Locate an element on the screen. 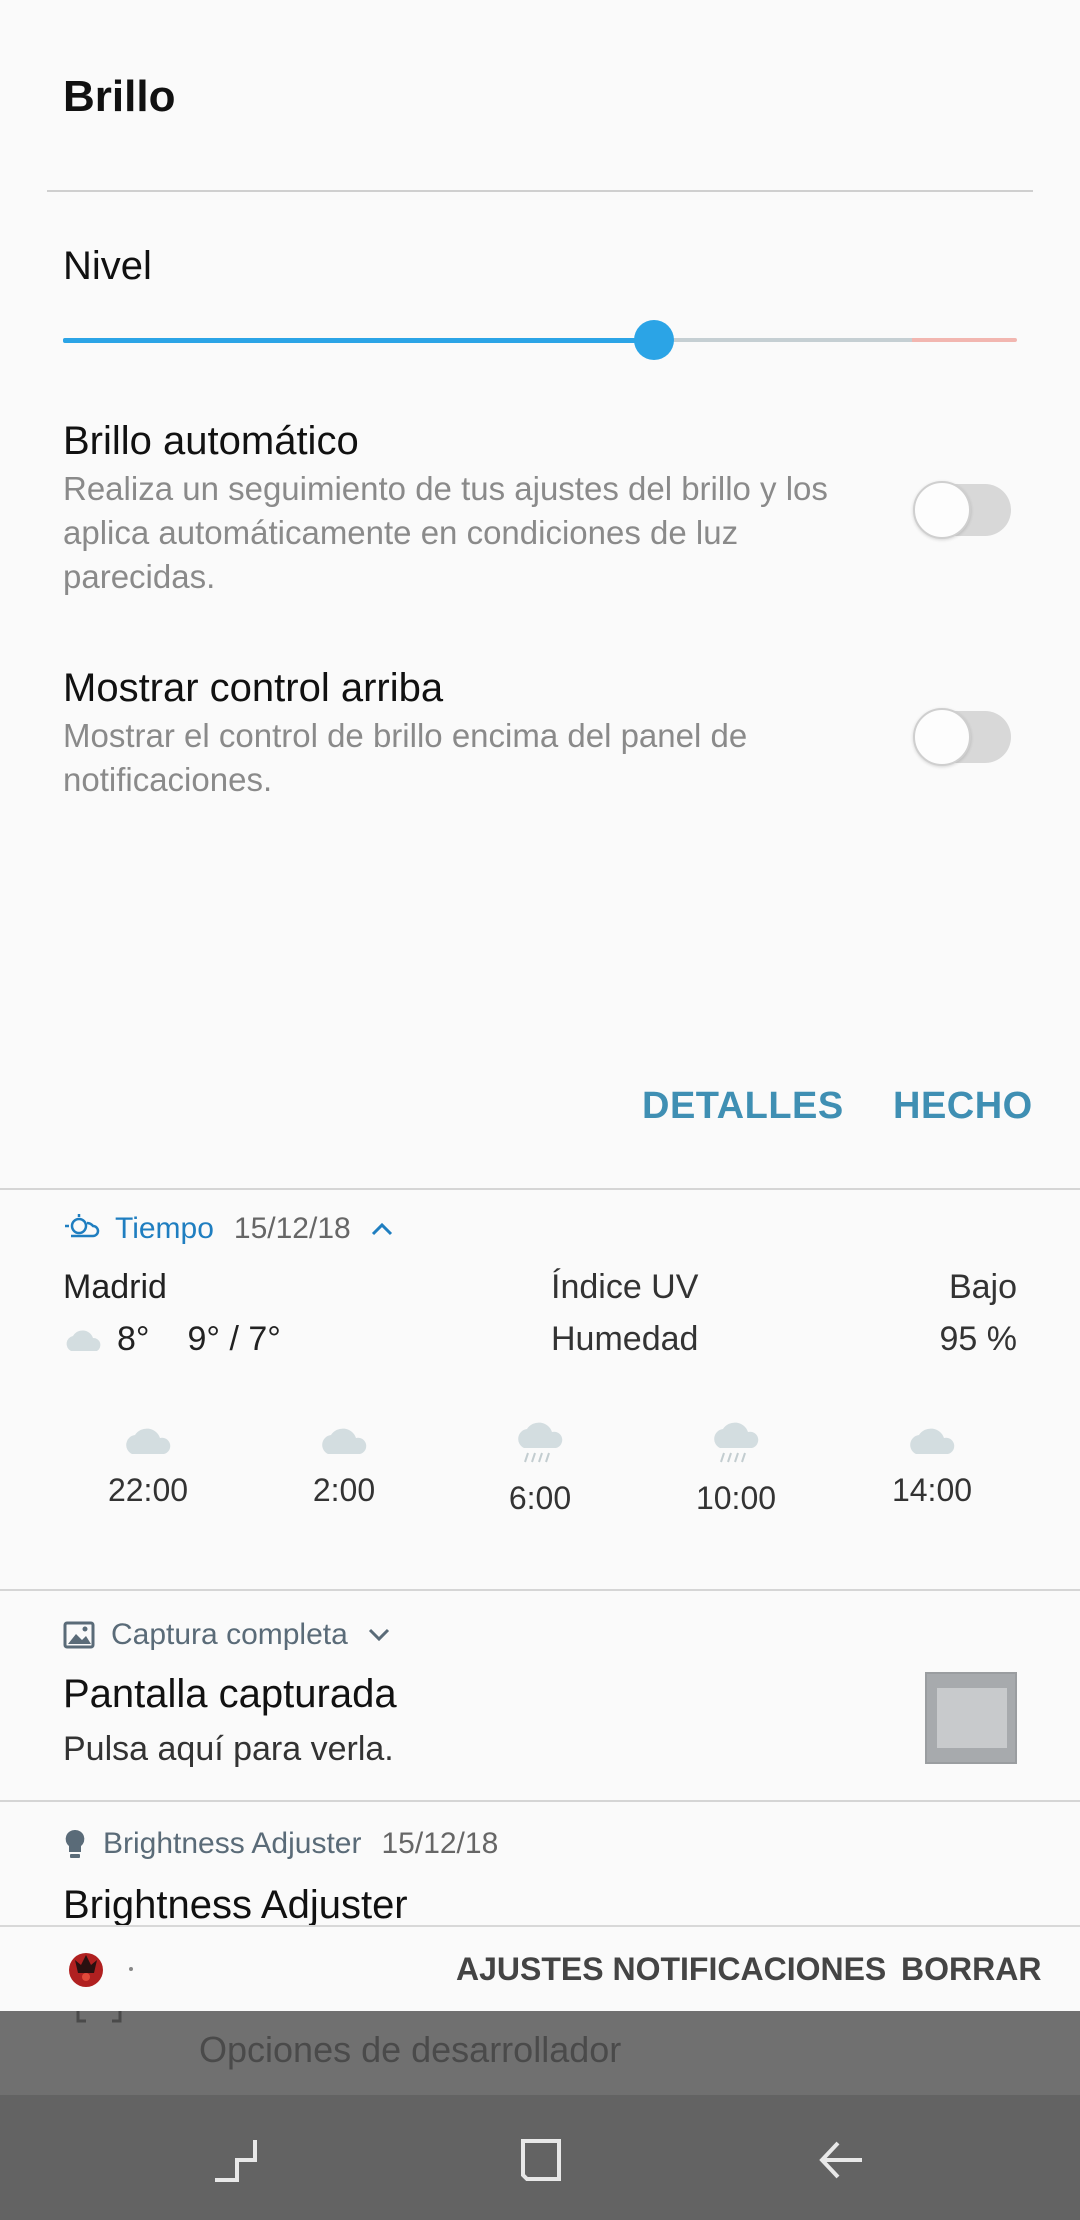  brightness-slider is located at coordinates (540, 340).